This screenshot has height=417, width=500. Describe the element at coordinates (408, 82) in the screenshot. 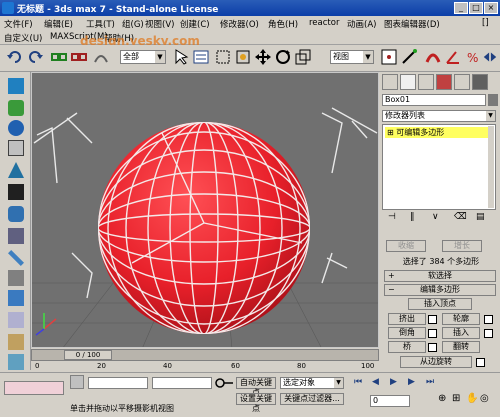

I see `modify-tab-icon` at that location.